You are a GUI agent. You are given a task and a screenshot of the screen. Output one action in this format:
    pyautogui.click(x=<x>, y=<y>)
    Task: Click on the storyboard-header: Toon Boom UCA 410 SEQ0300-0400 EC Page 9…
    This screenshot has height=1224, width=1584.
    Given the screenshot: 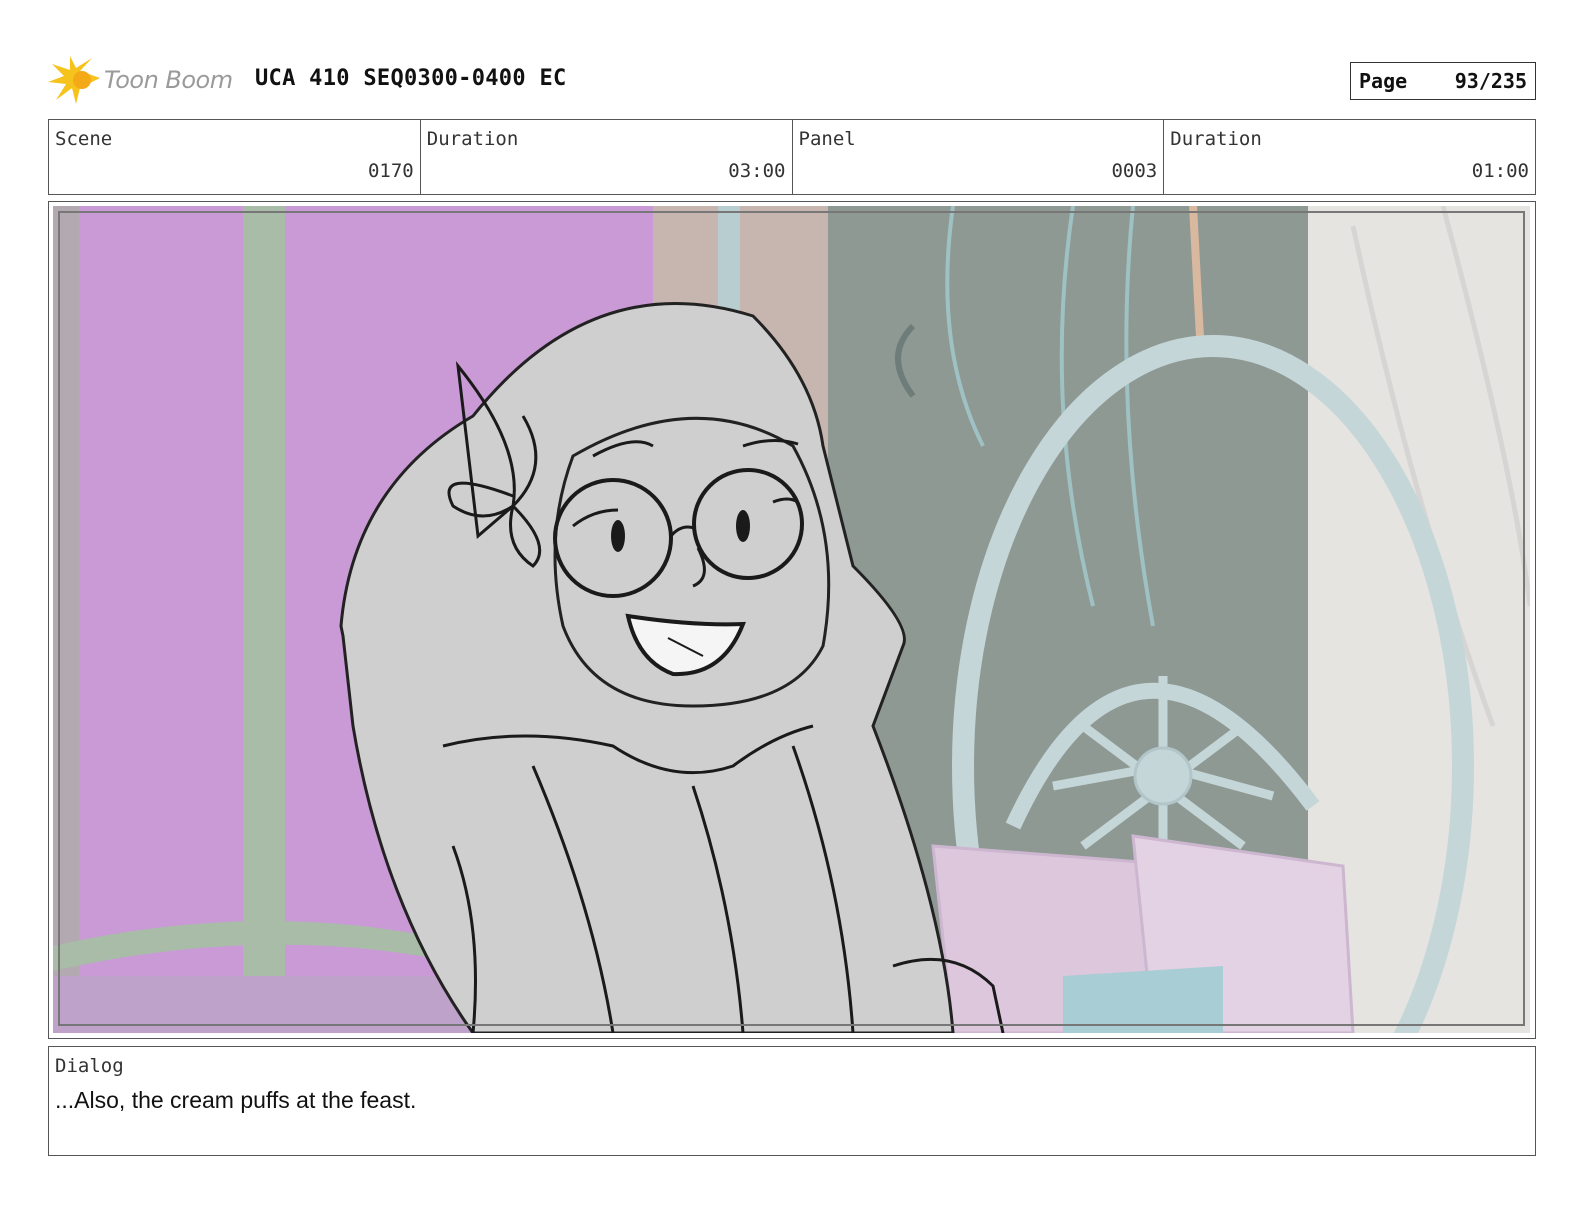 What is the action you would take?
    pyautogui.click(x=792, y=81)
    